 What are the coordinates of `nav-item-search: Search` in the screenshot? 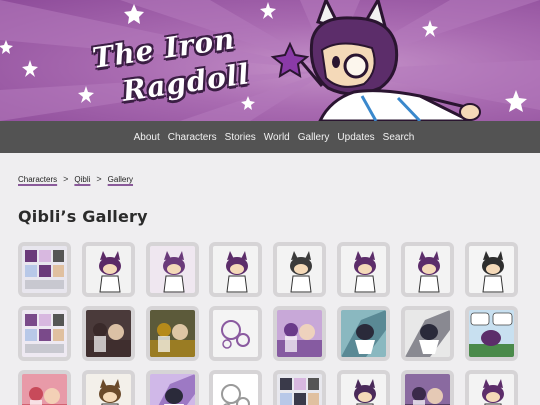 It's located at (399, 137).